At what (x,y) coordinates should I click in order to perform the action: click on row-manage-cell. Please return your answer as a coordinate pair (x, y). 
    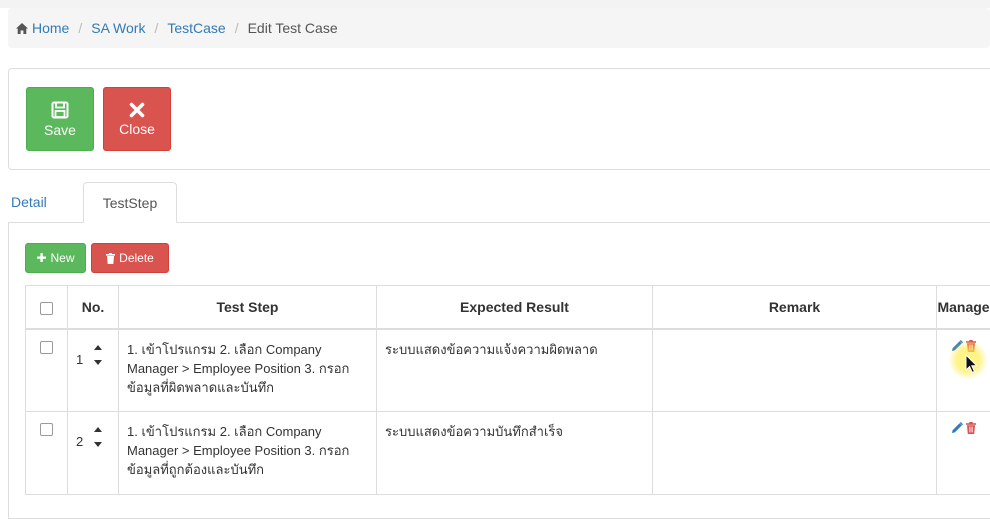
    Looking at the image, I should click on (963, 453).